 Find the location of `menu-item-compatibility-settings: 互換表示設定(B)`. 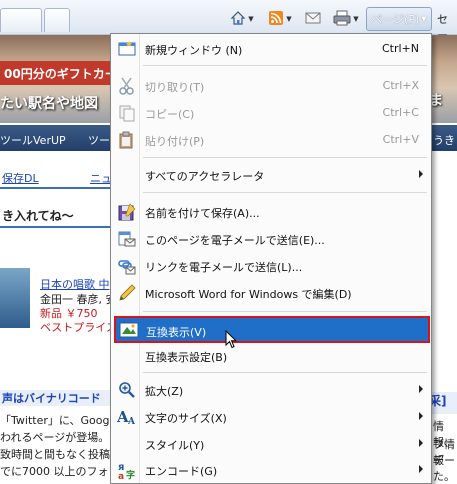

menu-item-compatibility-settings: 互換表示設定(B) is located at coordinates (271, 356).